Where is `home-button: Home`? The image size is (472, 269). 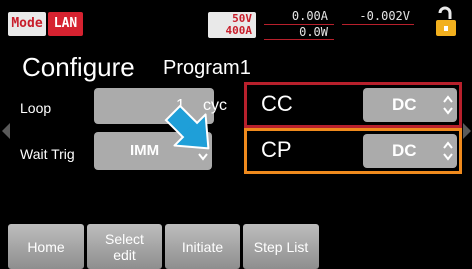 home-button: Home is located at coordinates (46, 246).